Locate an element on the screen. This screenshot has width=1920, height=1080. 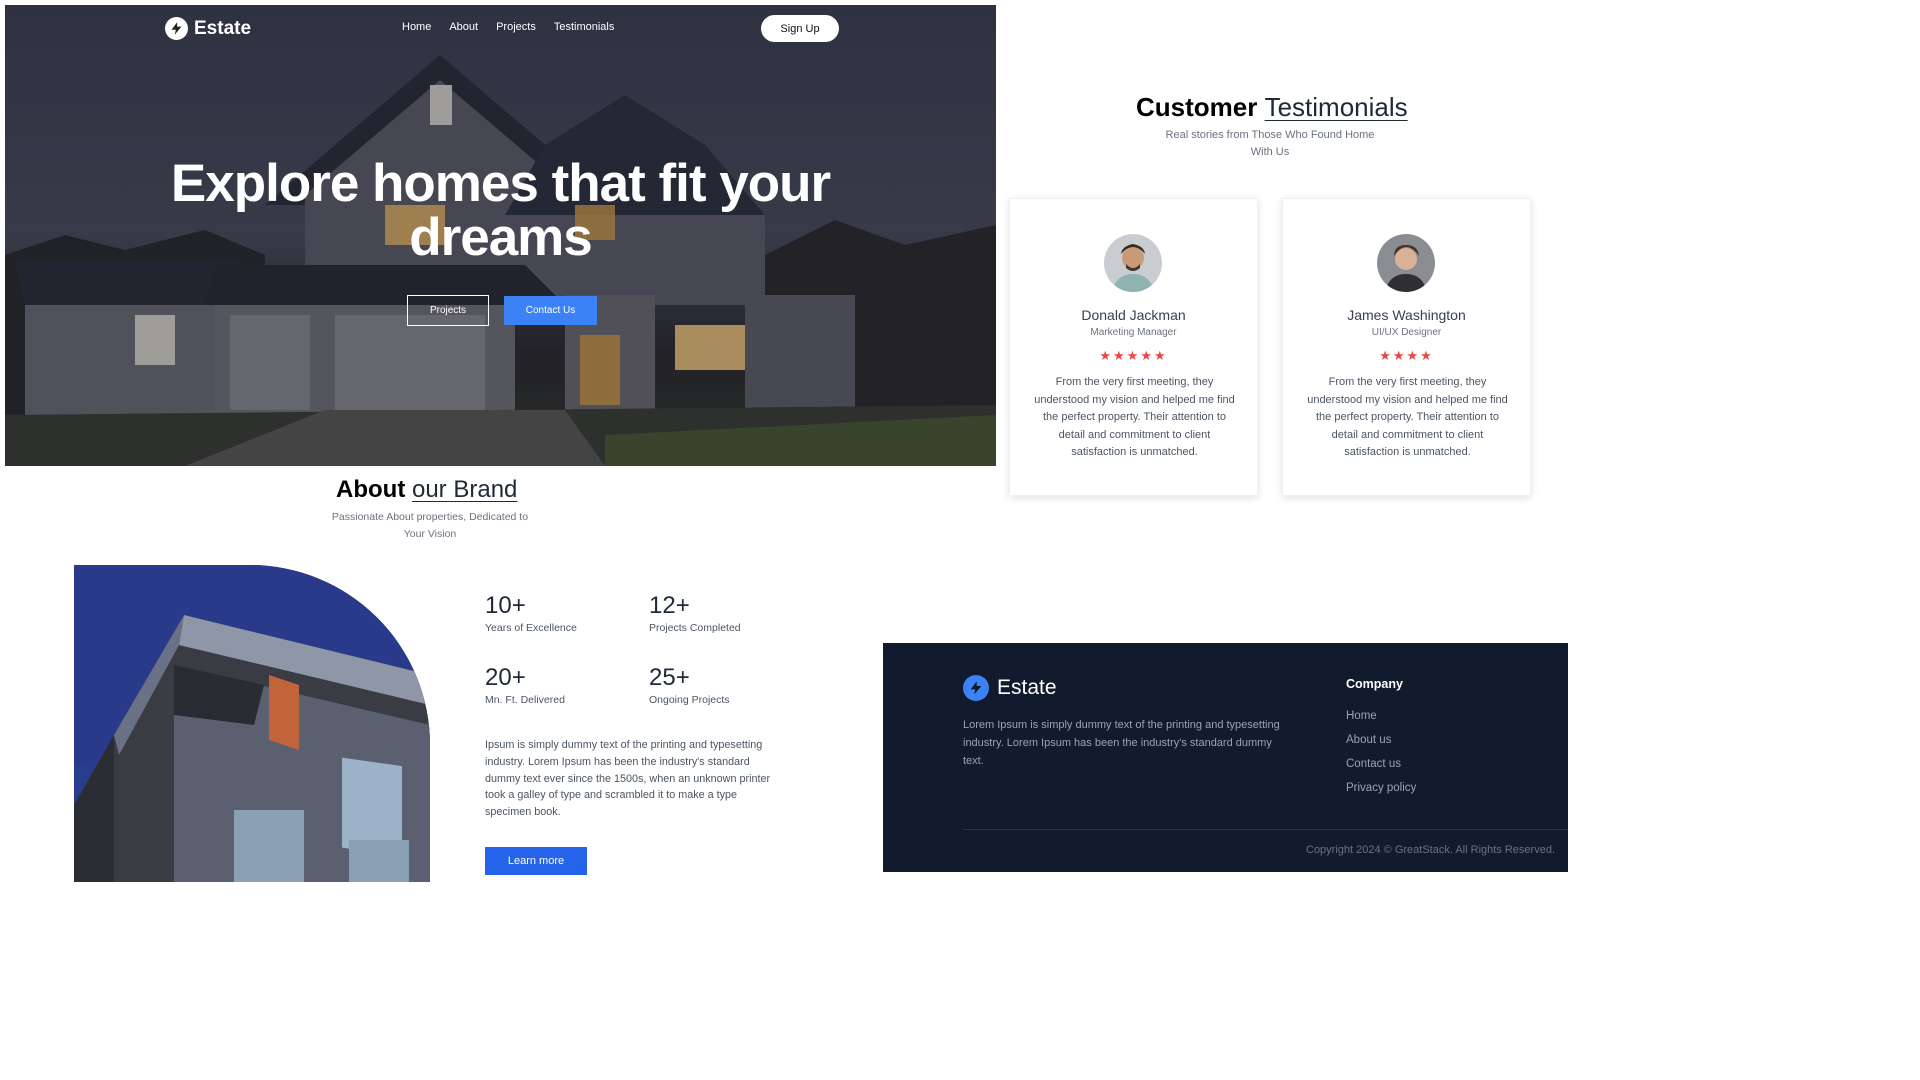
stat-value: 12+ is located at coordinates (669, 605).